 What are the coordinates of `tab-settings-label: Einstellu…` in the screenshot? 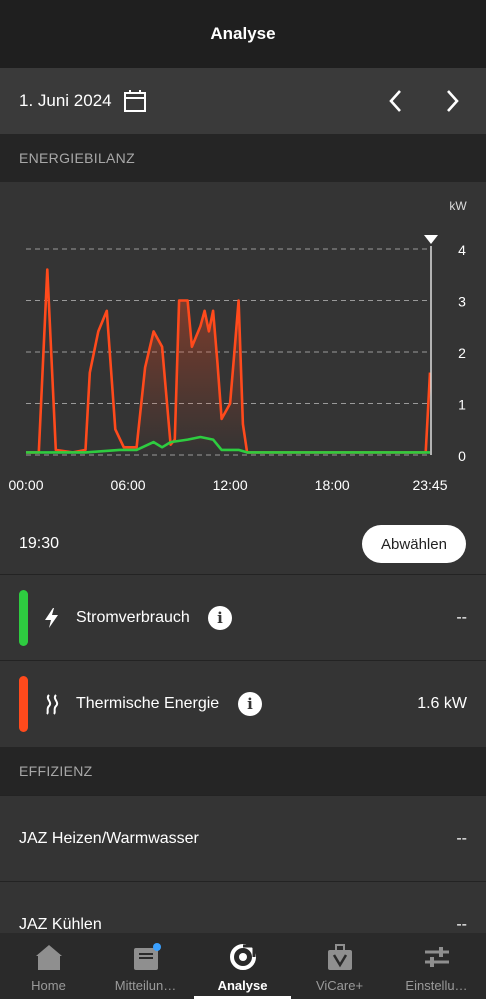 It's located at (436, 985).